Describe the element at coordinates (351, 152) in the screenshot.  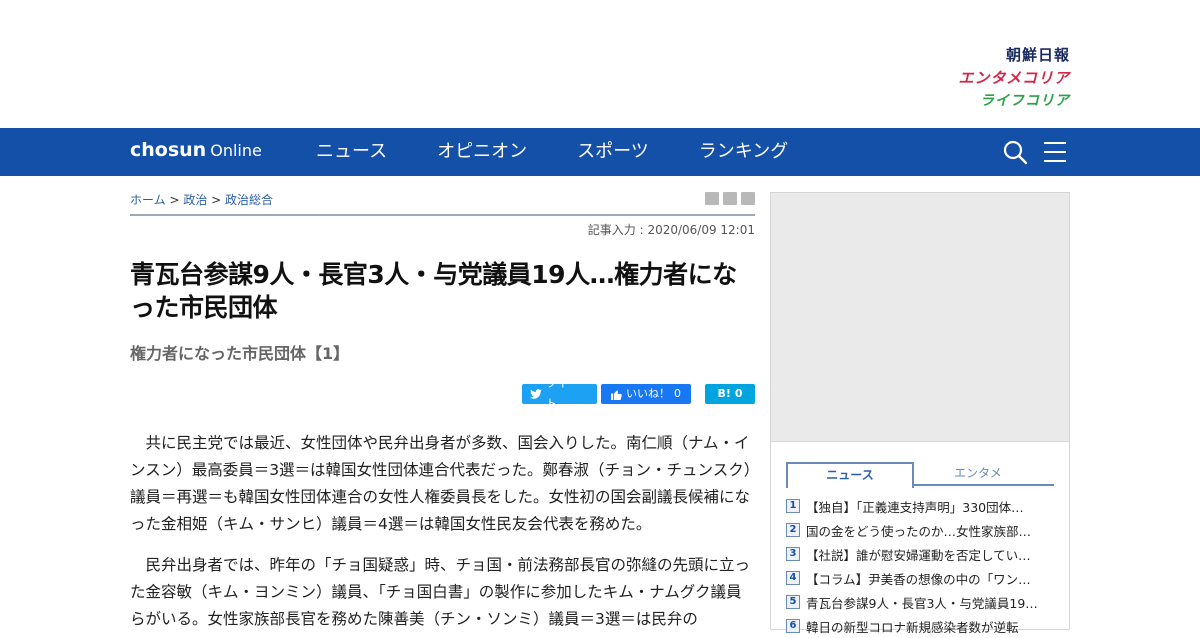
I see `nav-item-news: ニュース` at that location.